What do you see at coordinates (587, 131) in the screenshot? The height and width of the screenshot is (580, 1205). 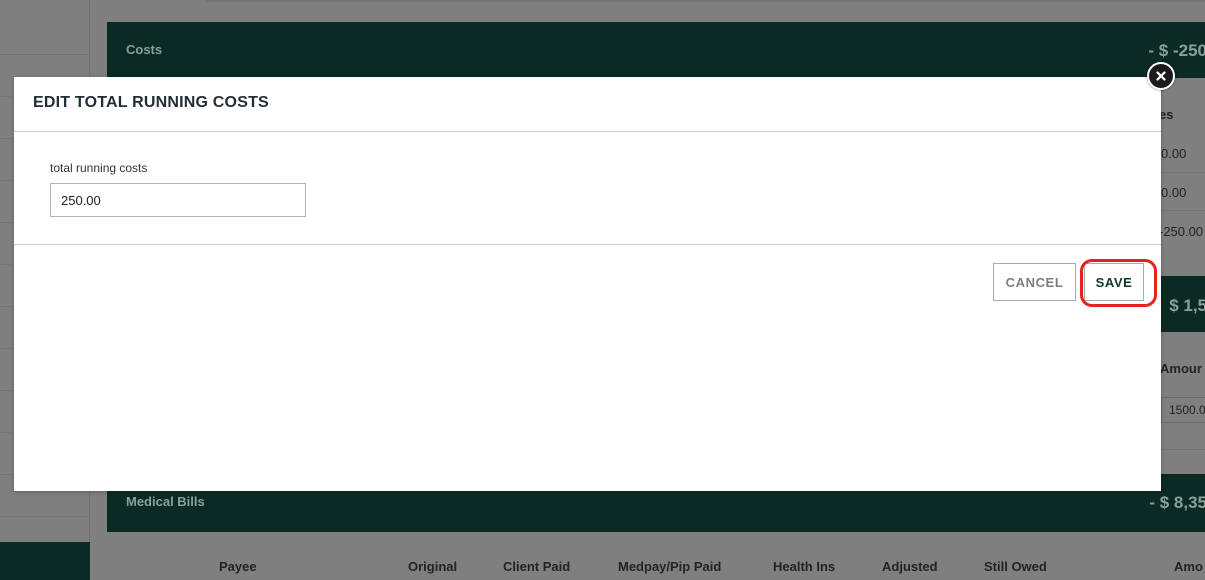 I see `modal-header-divider` at bounding box center [587, 131].